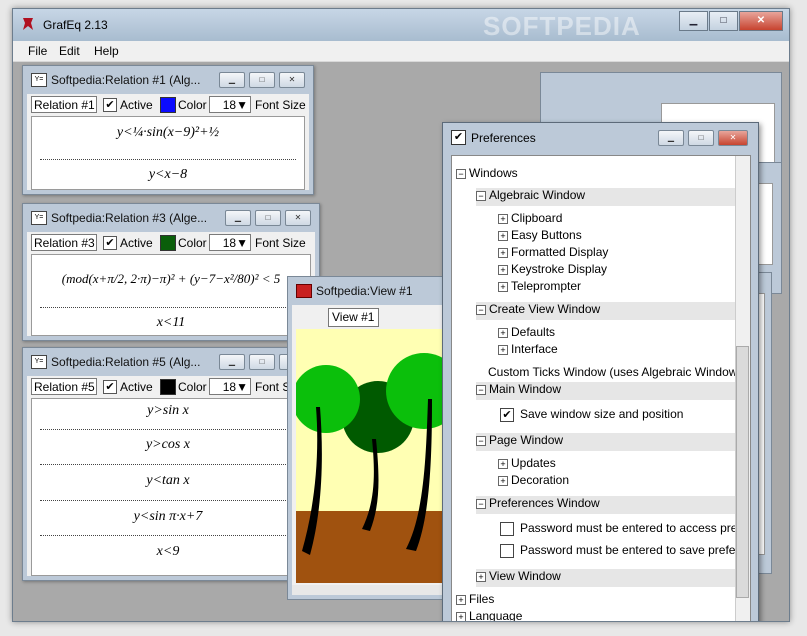 The image size is (807, 636). Describe the element at coordinates (613, 311) in the screenshot. I see `tree-node-create-view-window: − Create View Window` at that location.